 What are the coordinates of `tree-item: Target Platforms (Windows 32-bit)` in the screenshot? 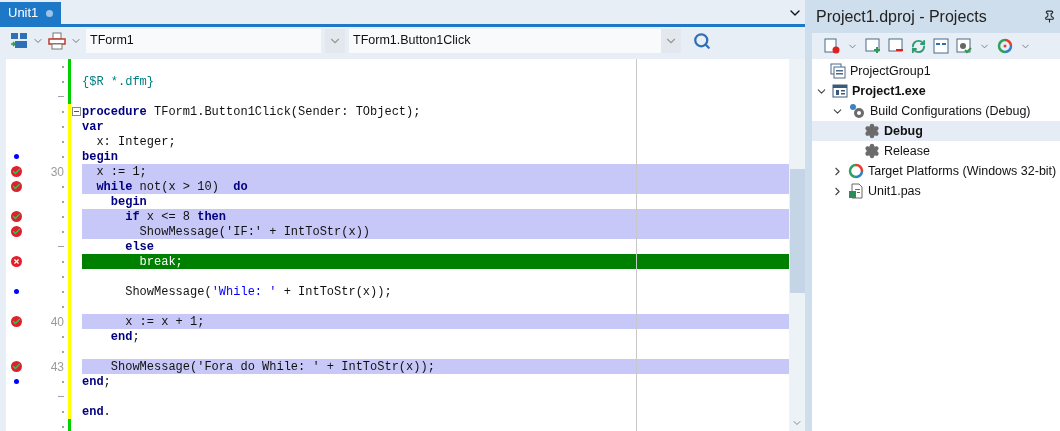 It's located at (936, 171).